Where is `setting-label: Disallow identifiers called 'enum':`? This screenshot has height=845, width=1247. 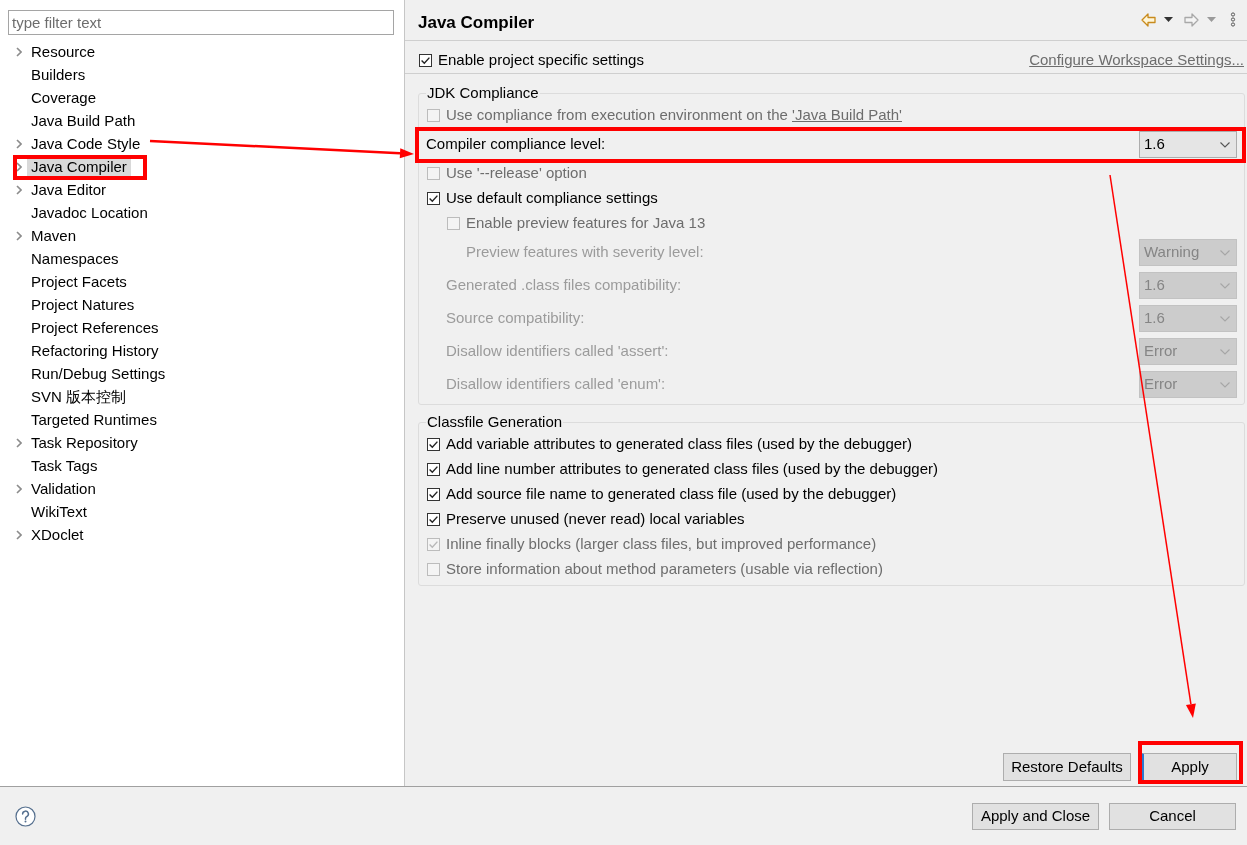 setting-label: Disallow identifiers called 'enum': is located at coordinates (556, 384).